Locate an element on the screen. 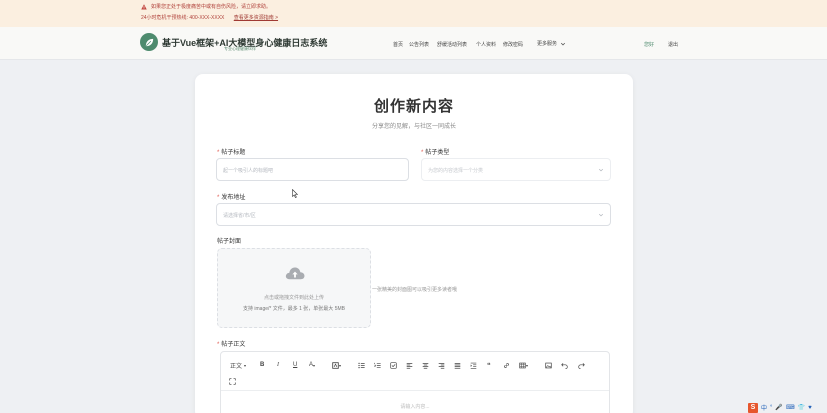 The height and width of the screenshot is (413, 827). post-title-placeholder: 起一个吸引人的标题吧 is located at coordinates (248, 171).